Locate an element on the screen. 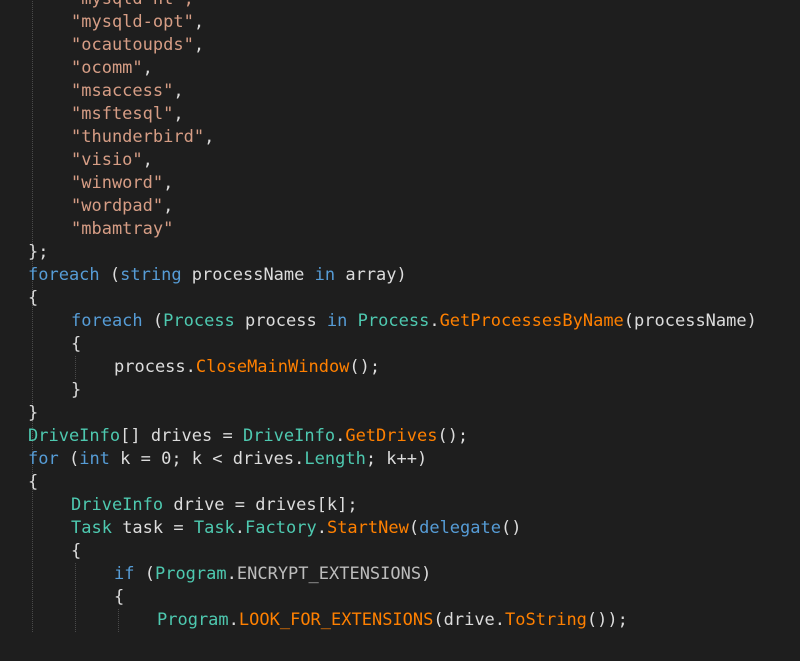  code-line: process.CloseMainWindow(); is located at coordinates (247, 367).